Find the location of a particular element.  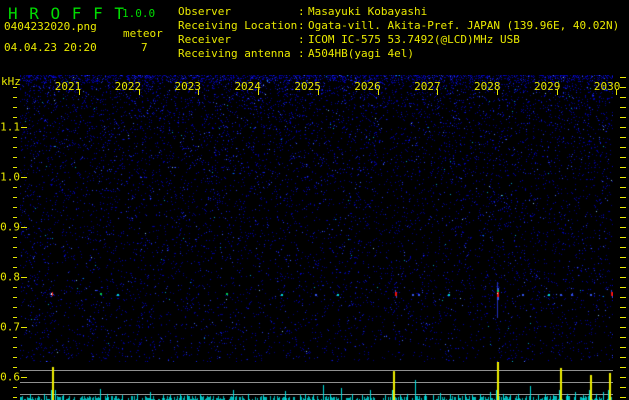

info-label: Receiving antenna is located at coordinates (234, 53).